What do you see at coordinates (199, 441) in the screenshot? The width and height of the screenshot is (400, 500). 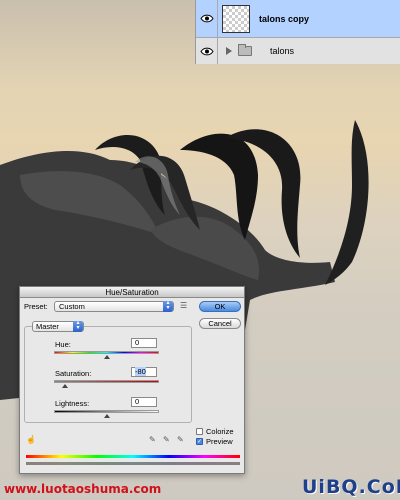 I see `preview-checkbox: ✓` at bounding box center [199, 441].